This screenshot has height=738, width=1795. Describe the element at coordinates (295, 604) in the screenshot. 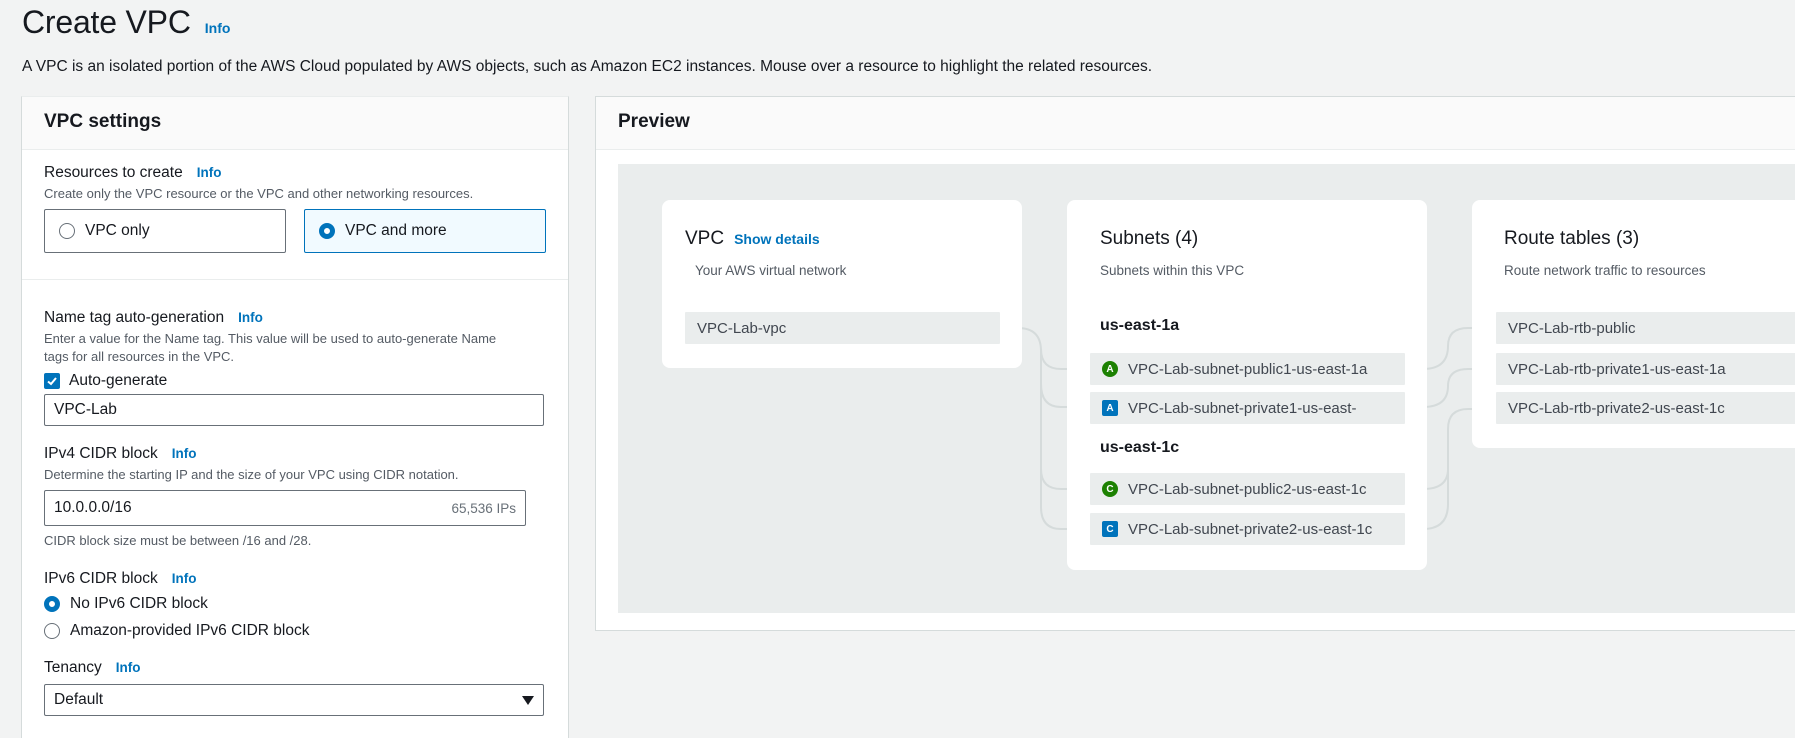

I see `no-ipv6-option: No IPv6 CIDR block` at that location.